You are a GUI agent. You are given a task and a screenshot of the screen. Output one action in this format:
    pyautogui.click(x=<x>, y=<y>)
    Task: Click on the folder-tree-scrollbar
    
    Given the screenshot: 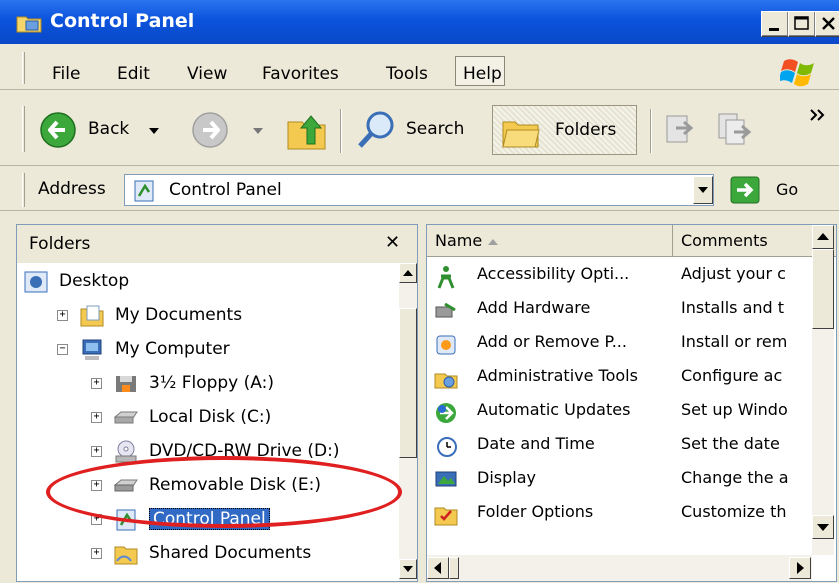 What is the action you would take?
    pyautogui.click(x=408, y=422)
    